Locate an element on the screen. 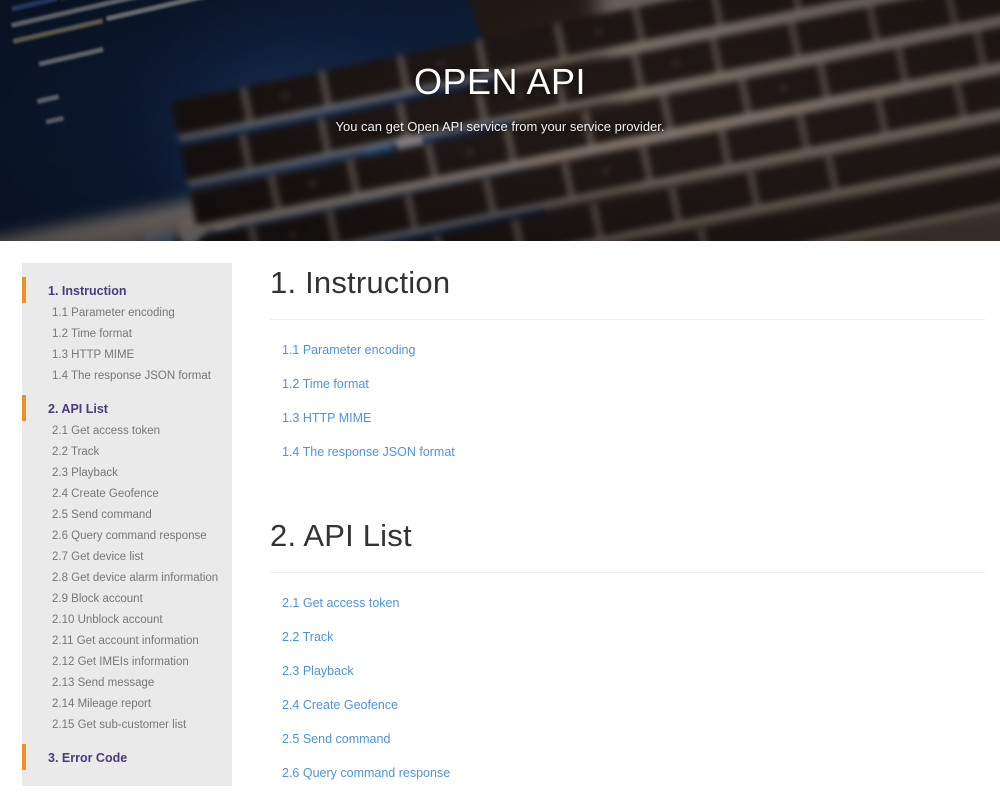 The width and height of the screenshot is (1000, 801). toc-link: 1.3 HTTP MIME is located at coordinates (628, 418).